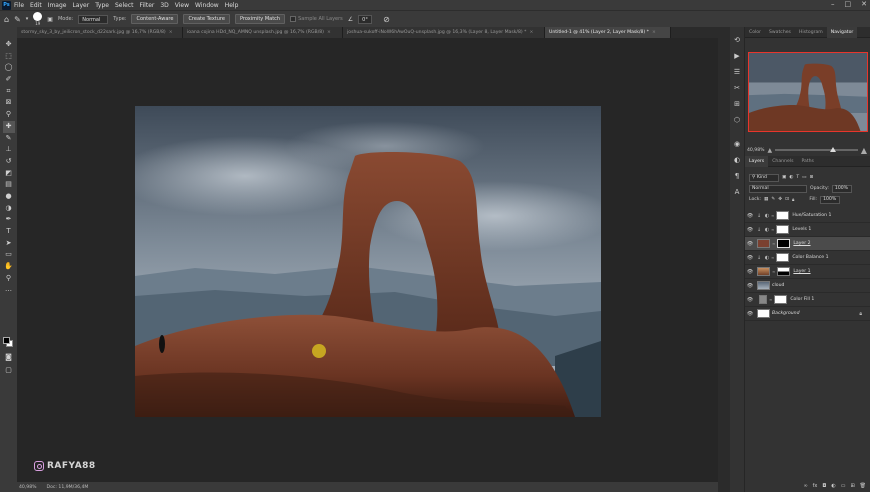  What do you see at coordinates (8, 126) in the screenshot?
I see `healing-brush-tool-icon: ✚` at bounding box center [8, 126].